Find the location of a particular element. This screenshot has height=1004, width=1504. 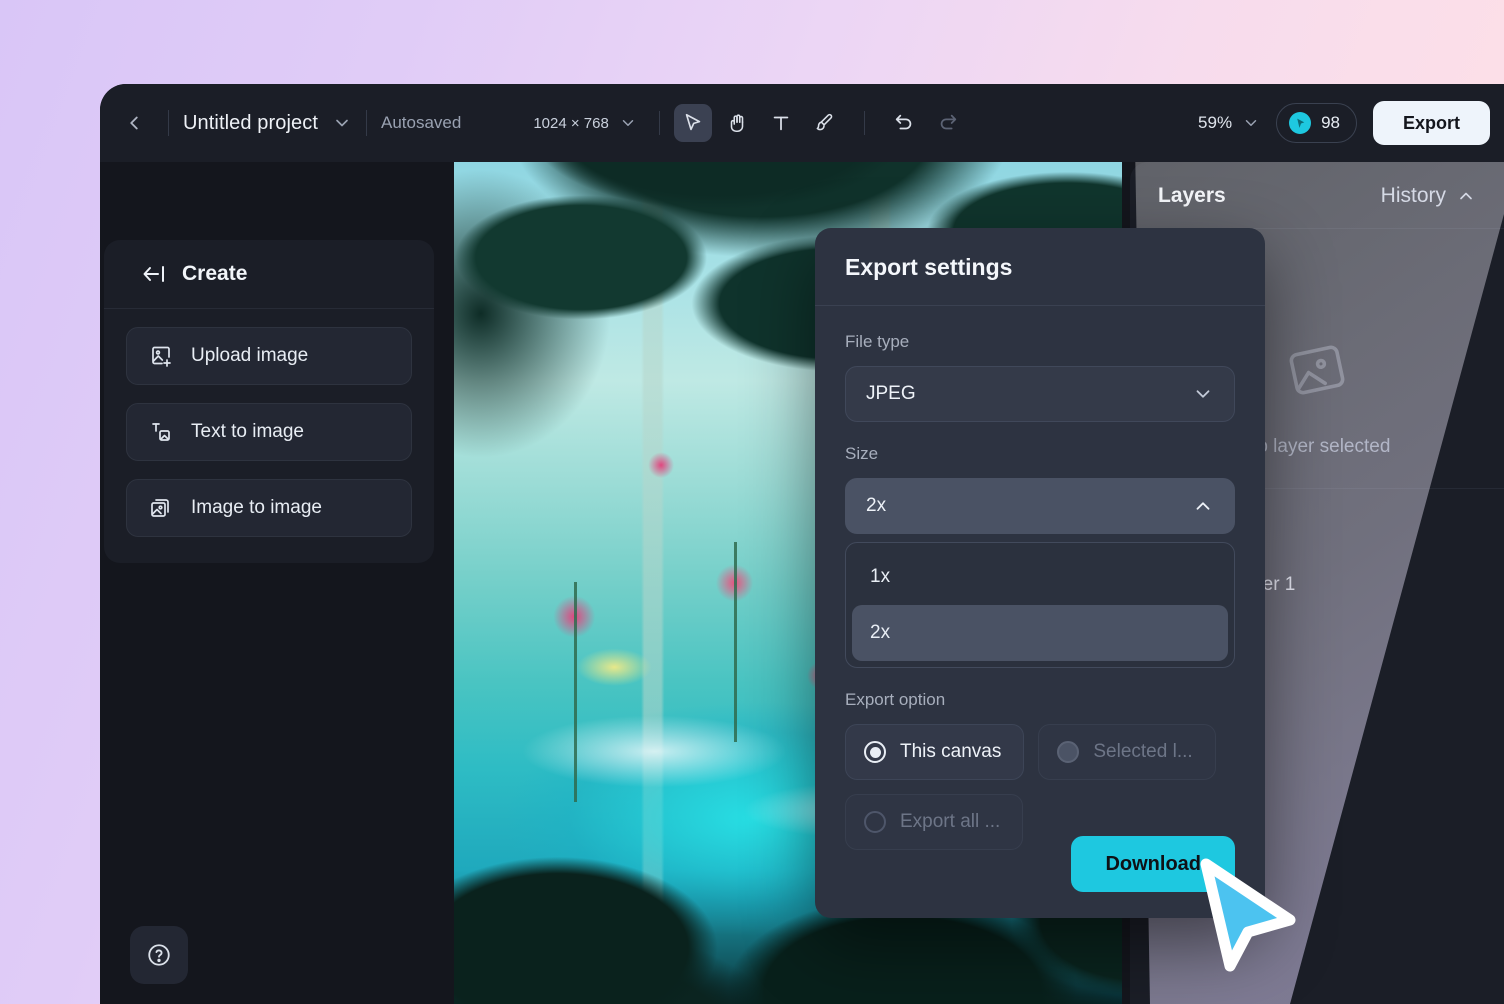

credits-badge: 98 is located at coordinates (1316, 123).